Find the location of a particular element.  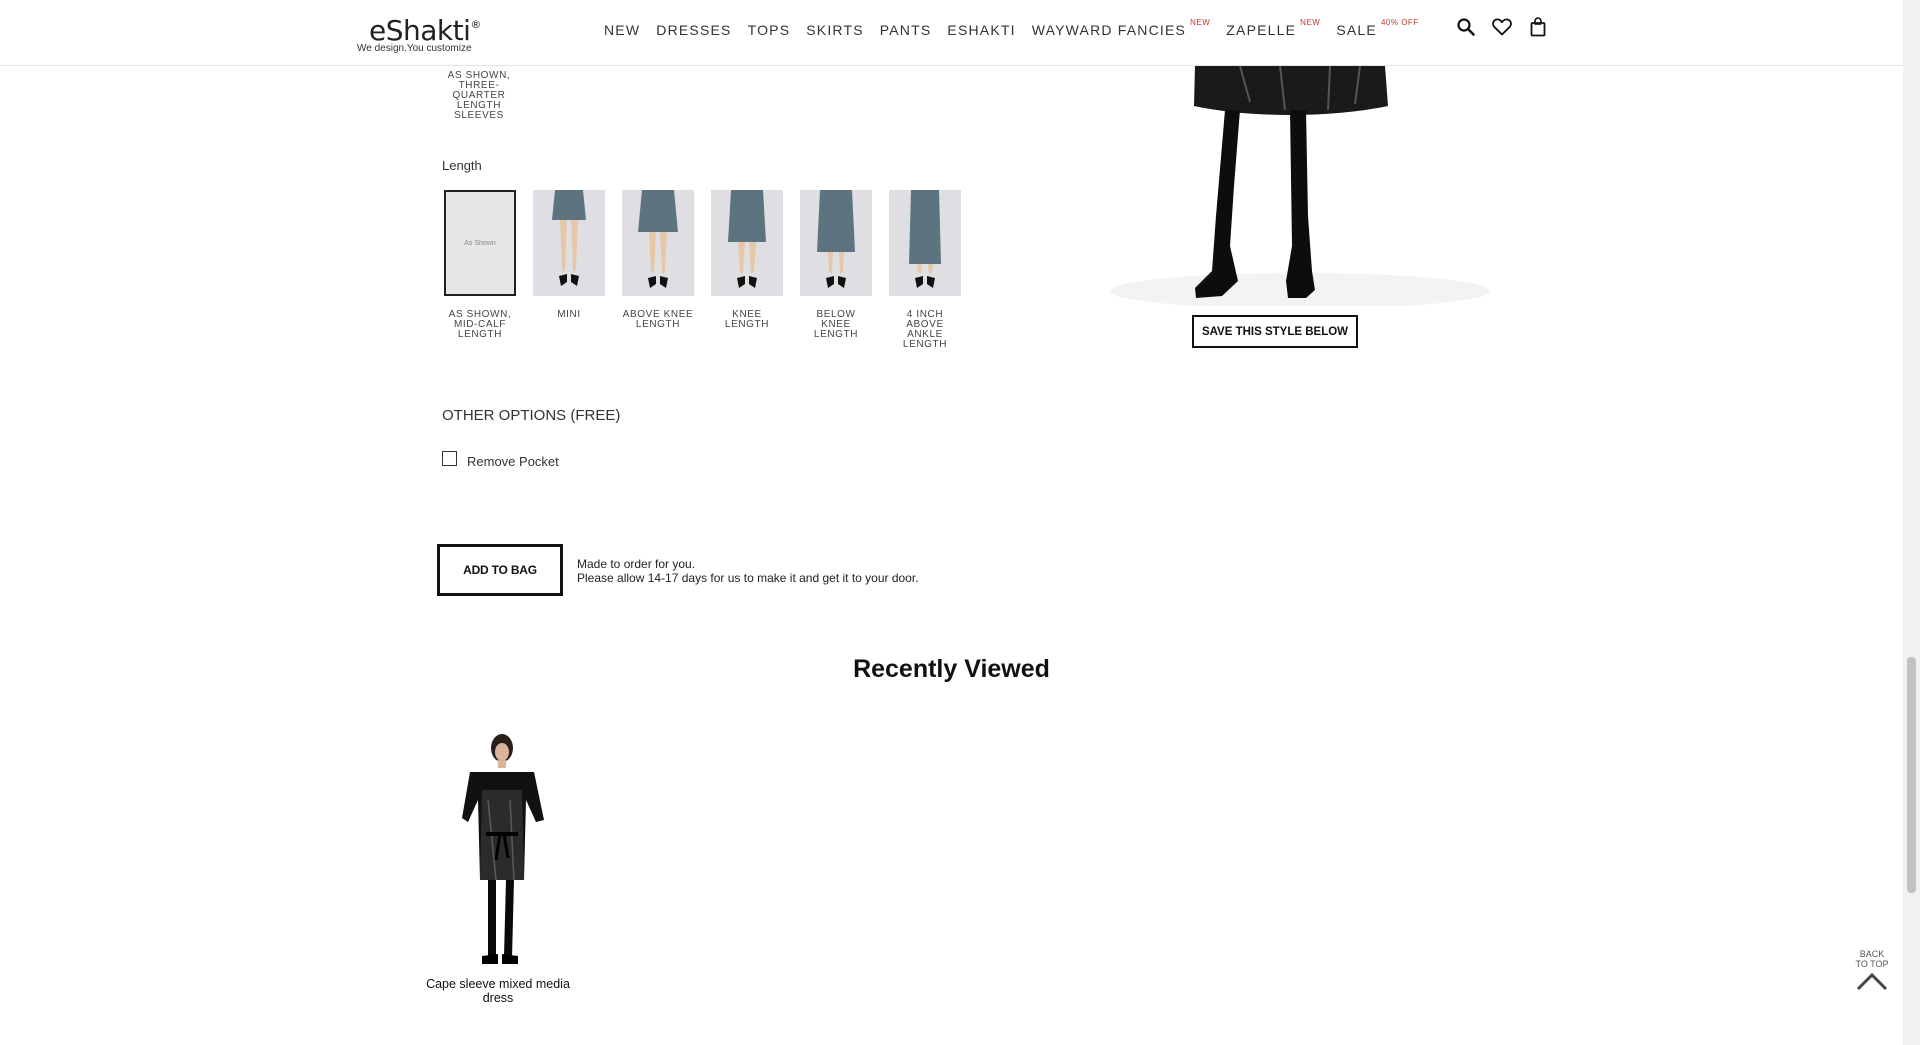

nav-wayward-fancies: WAYWARD FANCIES NEW is located at coordinates (1121, 28).